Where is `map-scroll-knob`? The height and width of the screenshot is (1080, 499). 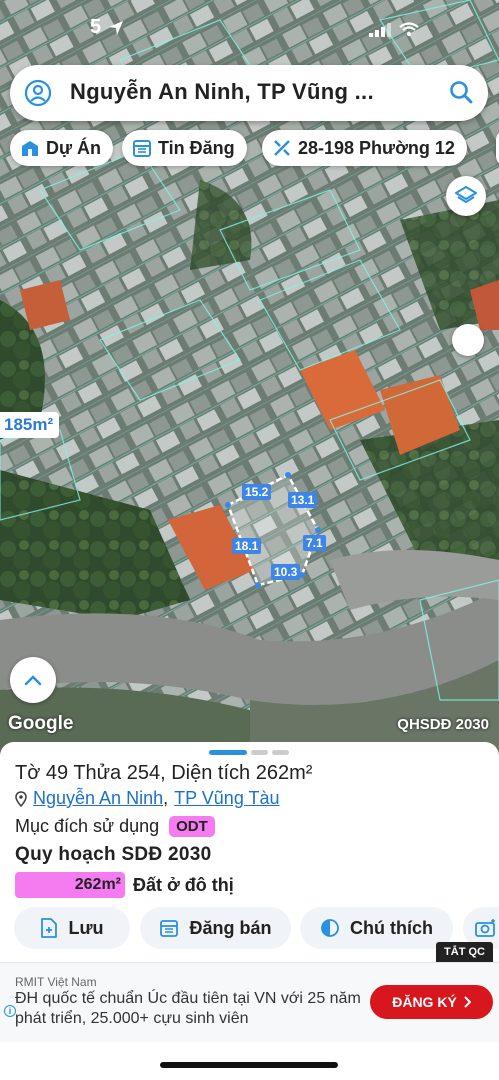 map-scroll-knob is located at coordinates (468, 340).